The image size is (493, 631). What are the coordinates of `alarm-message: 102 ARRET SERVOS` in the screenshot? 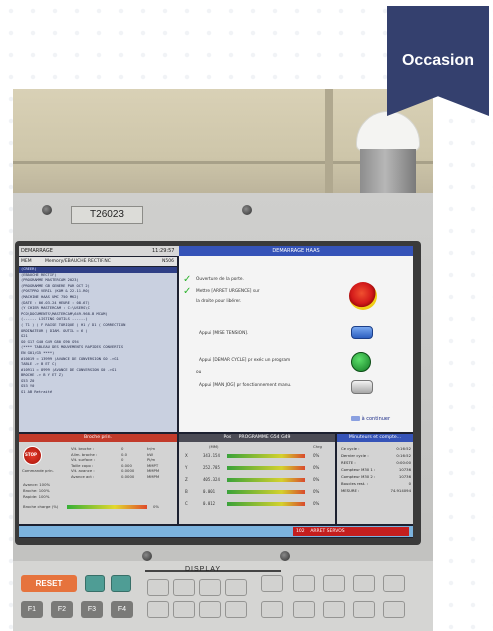 It's located at (351, 531).